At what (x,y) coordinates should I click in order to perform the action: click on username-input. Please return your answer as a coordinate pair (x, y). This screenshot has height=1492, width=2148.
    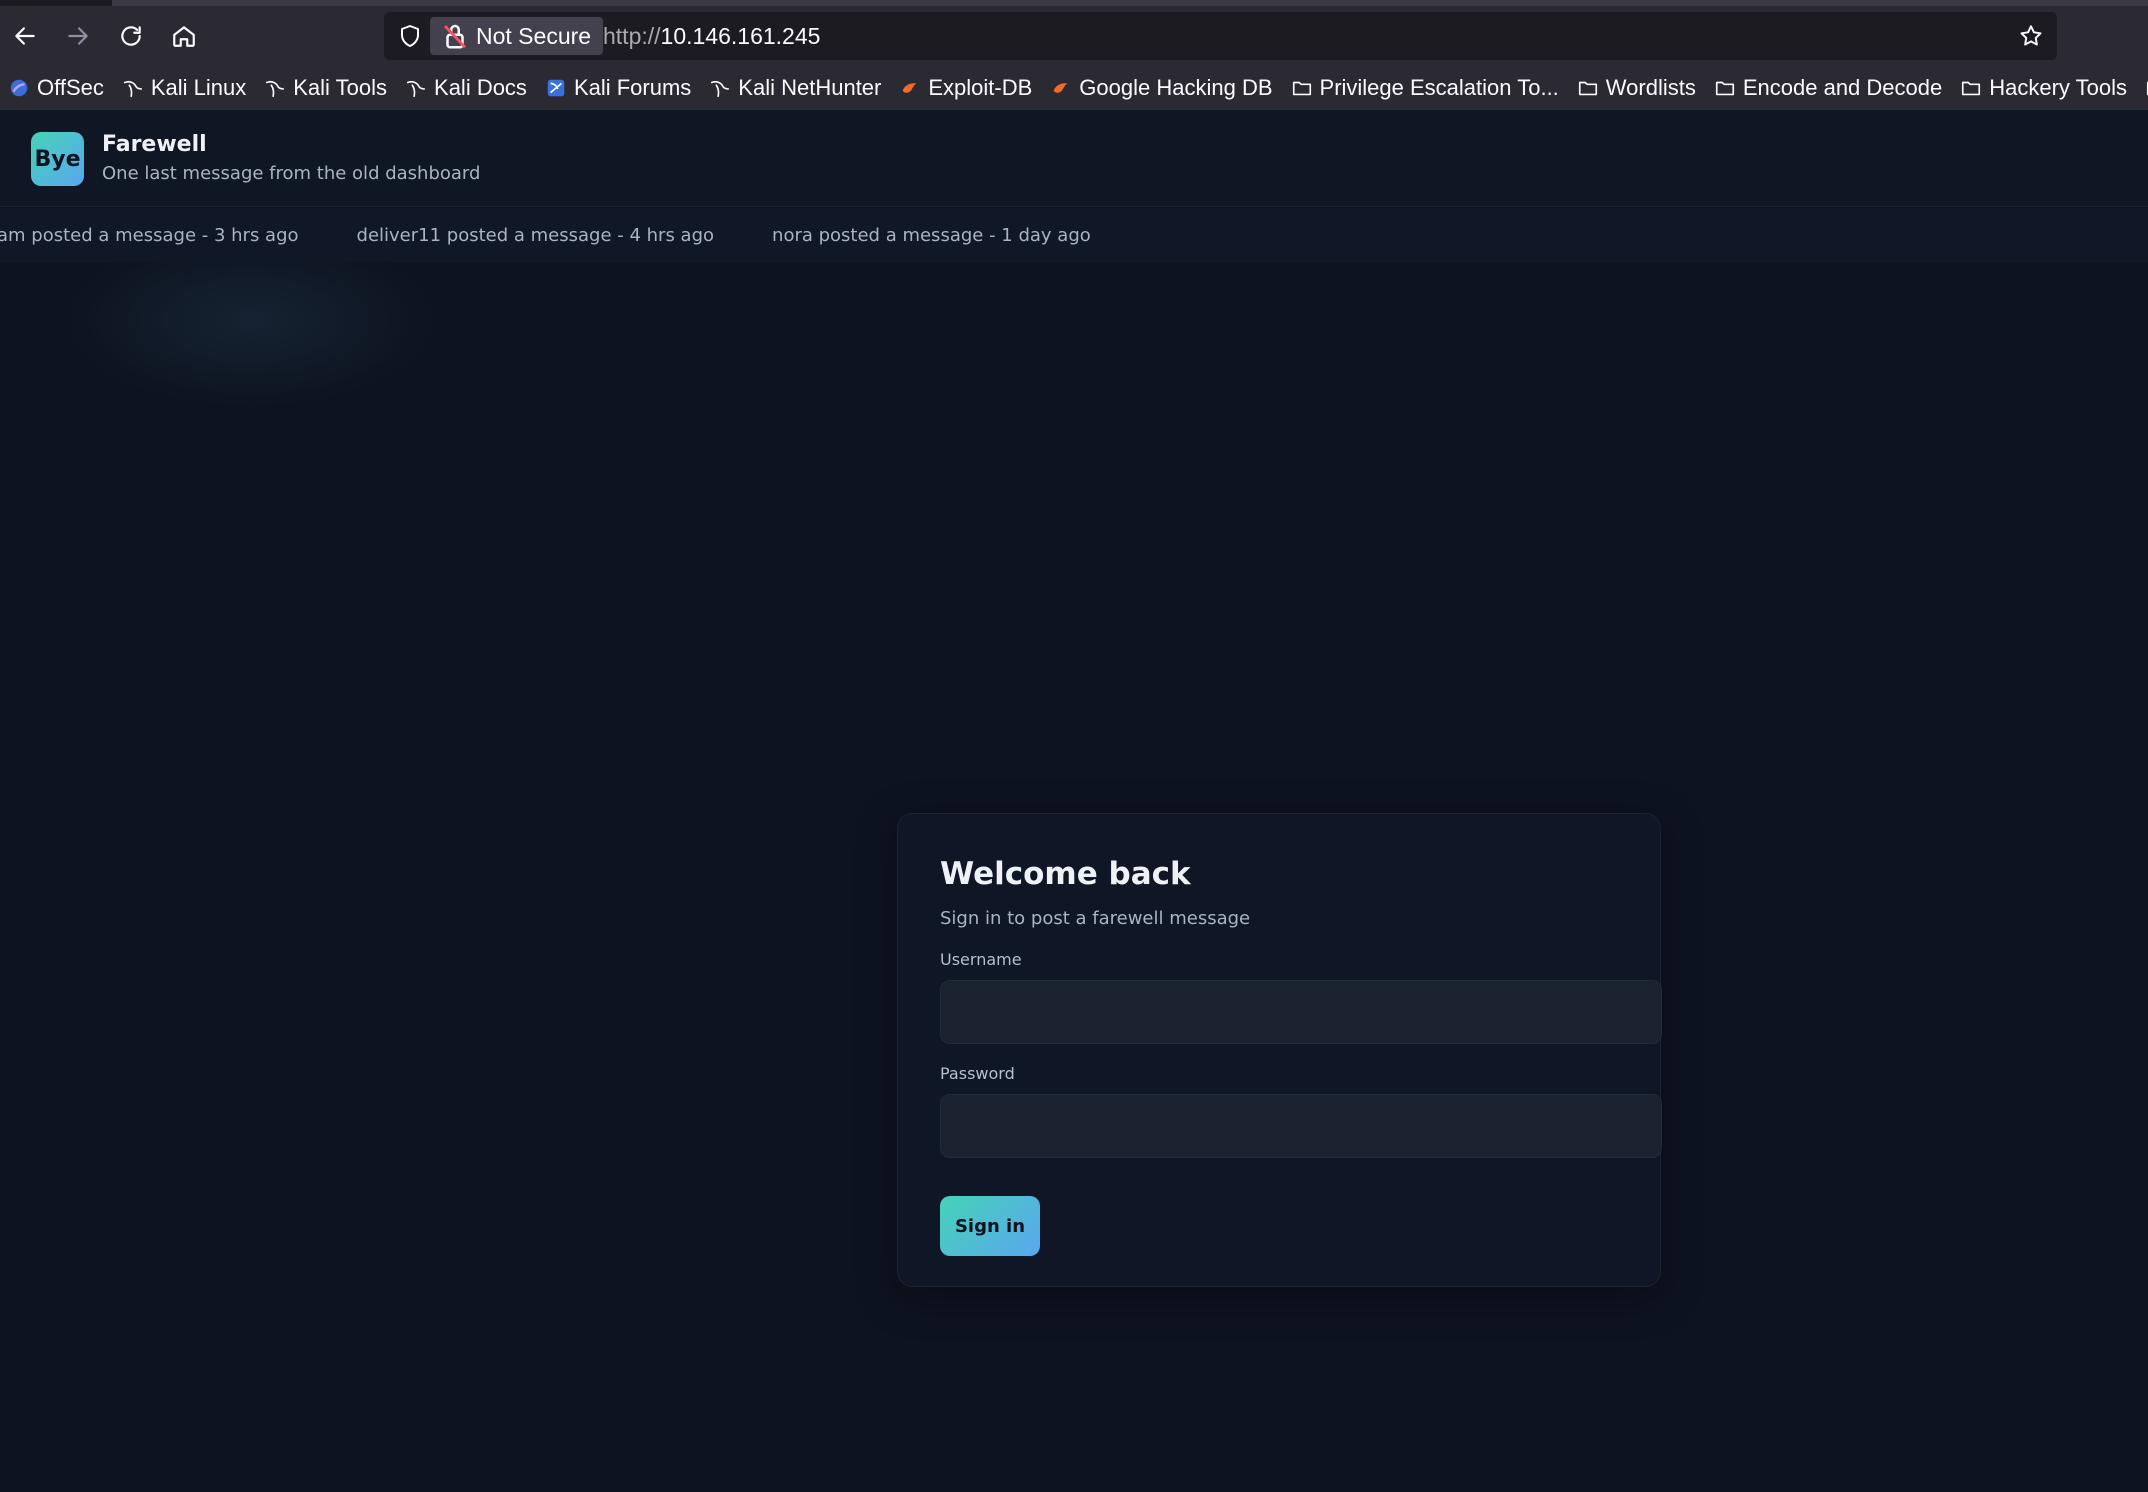
    Looking at the image, I should click on (1301, 1012).